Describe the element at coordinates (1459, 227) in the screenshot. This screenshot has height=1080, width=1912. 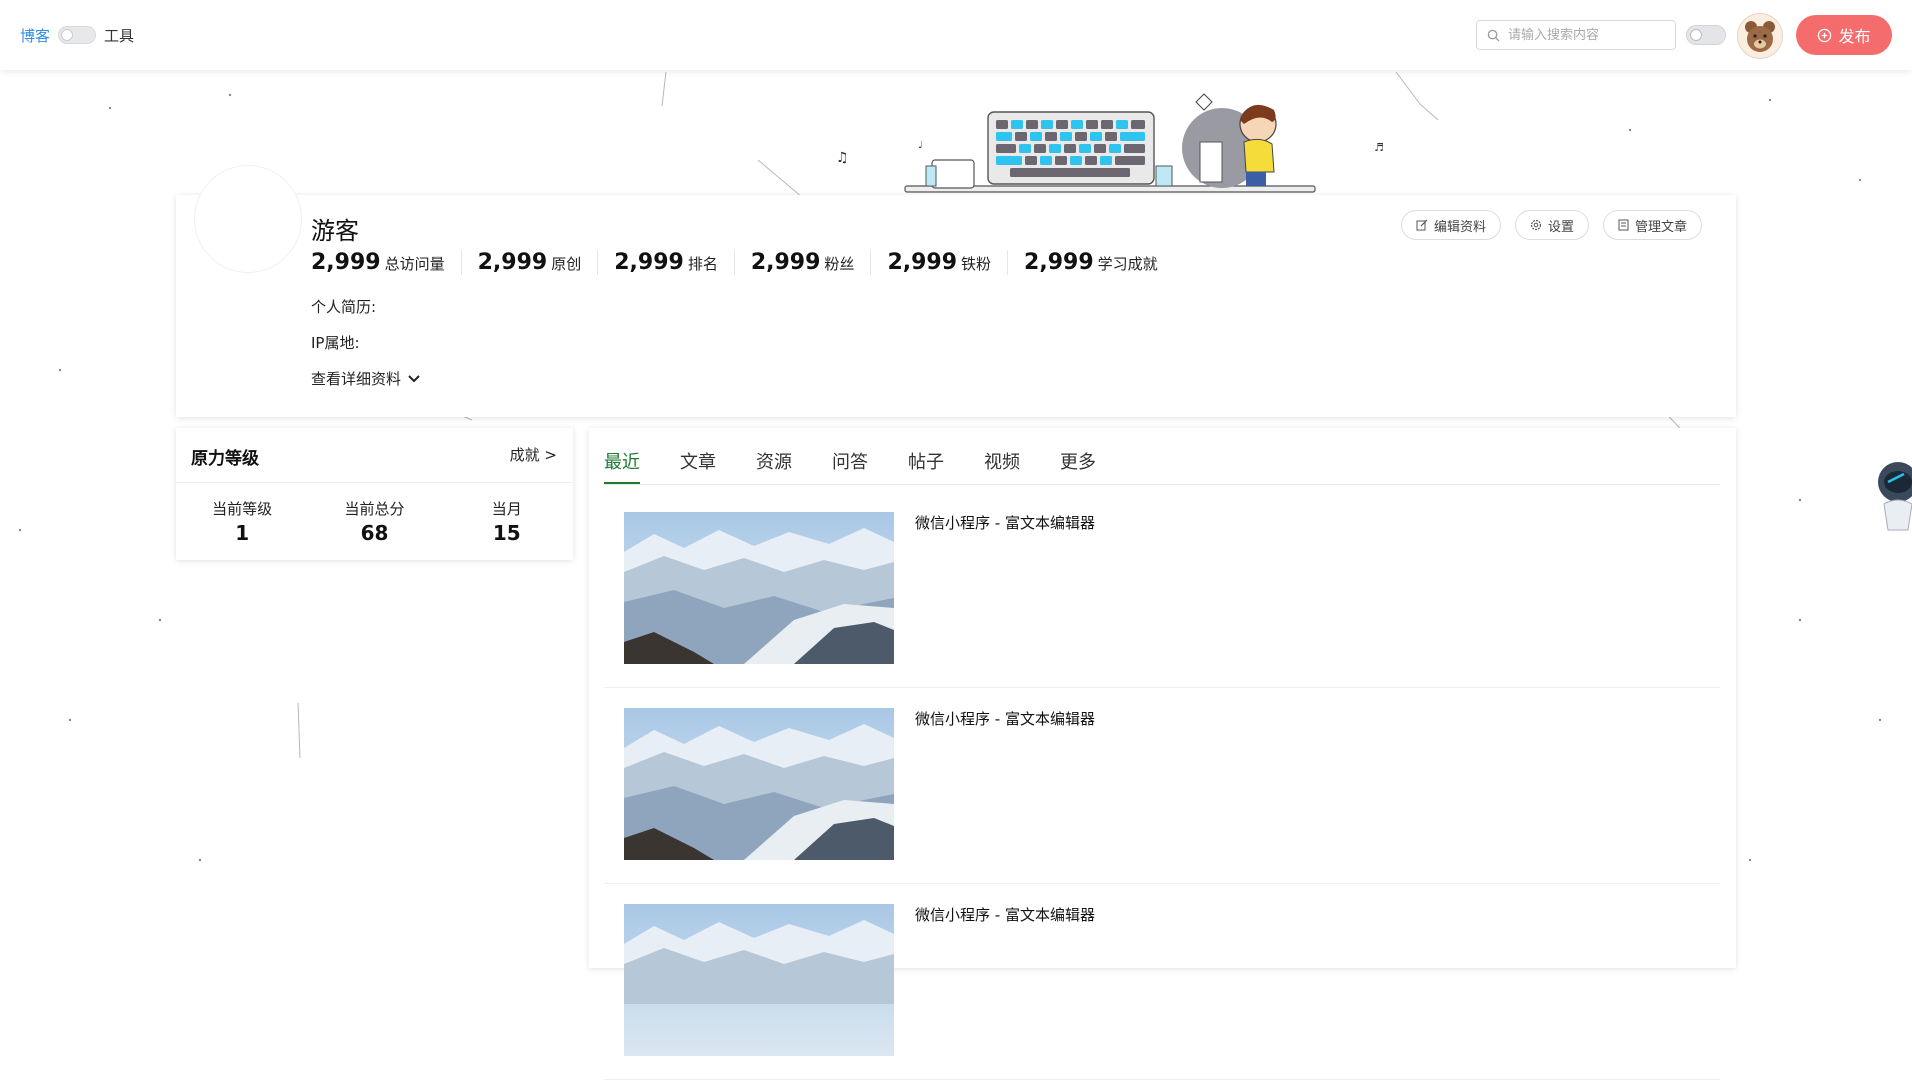
I see `edit-profile-label: 编辑资料` at that location.